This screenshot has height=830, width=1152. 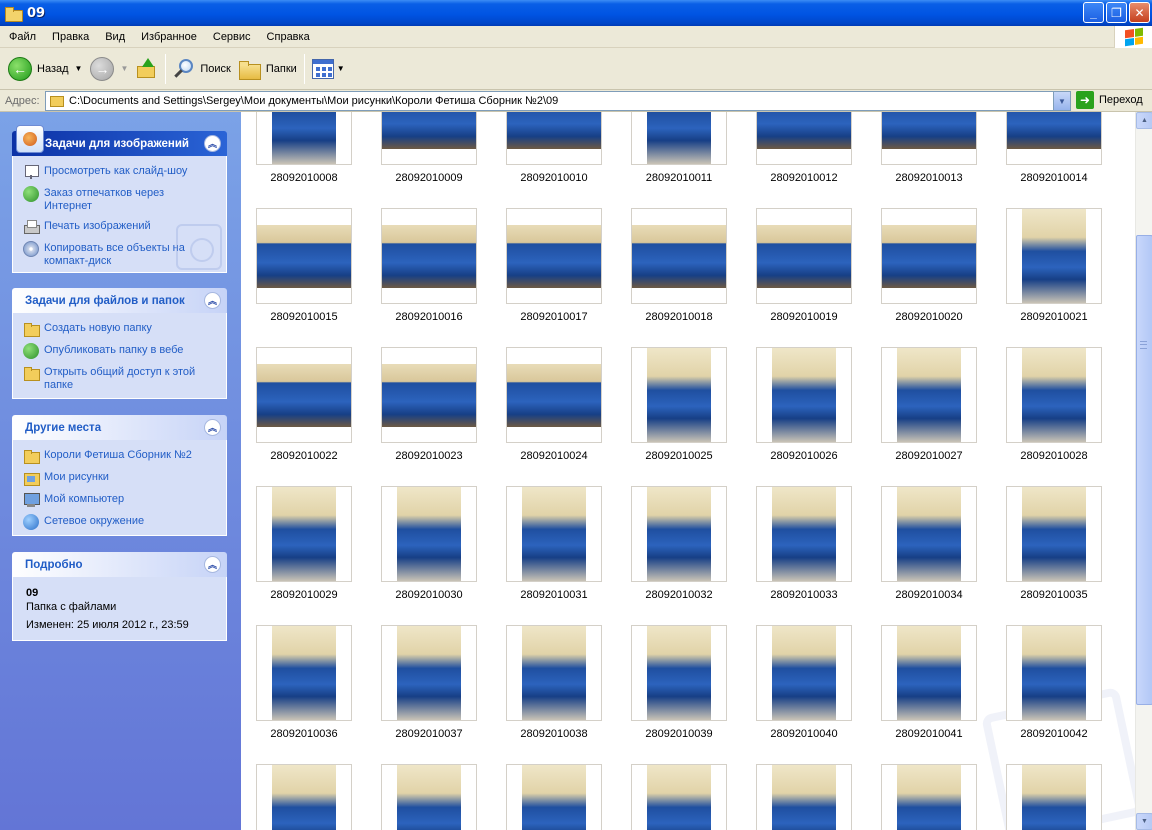 I want to click on back-dropdown-icon: ▼, so click(x=79, y=68).